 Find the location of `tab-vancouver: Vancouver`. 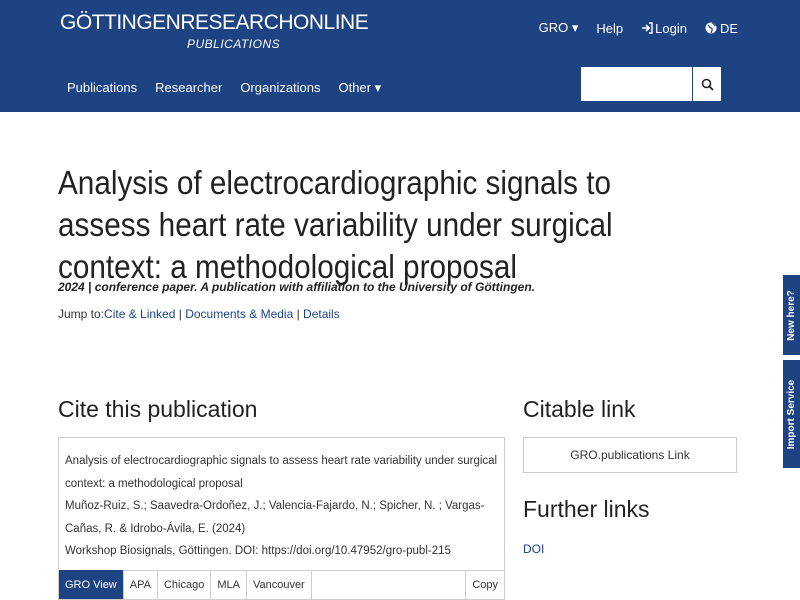

tab-vancouver: Vancouver is located at coordinates (279, 584).